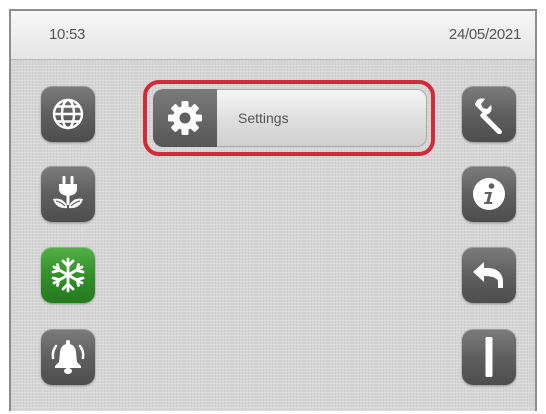 The image size is (546, 414). I want to click on wrench-icon, so click(488, 116).